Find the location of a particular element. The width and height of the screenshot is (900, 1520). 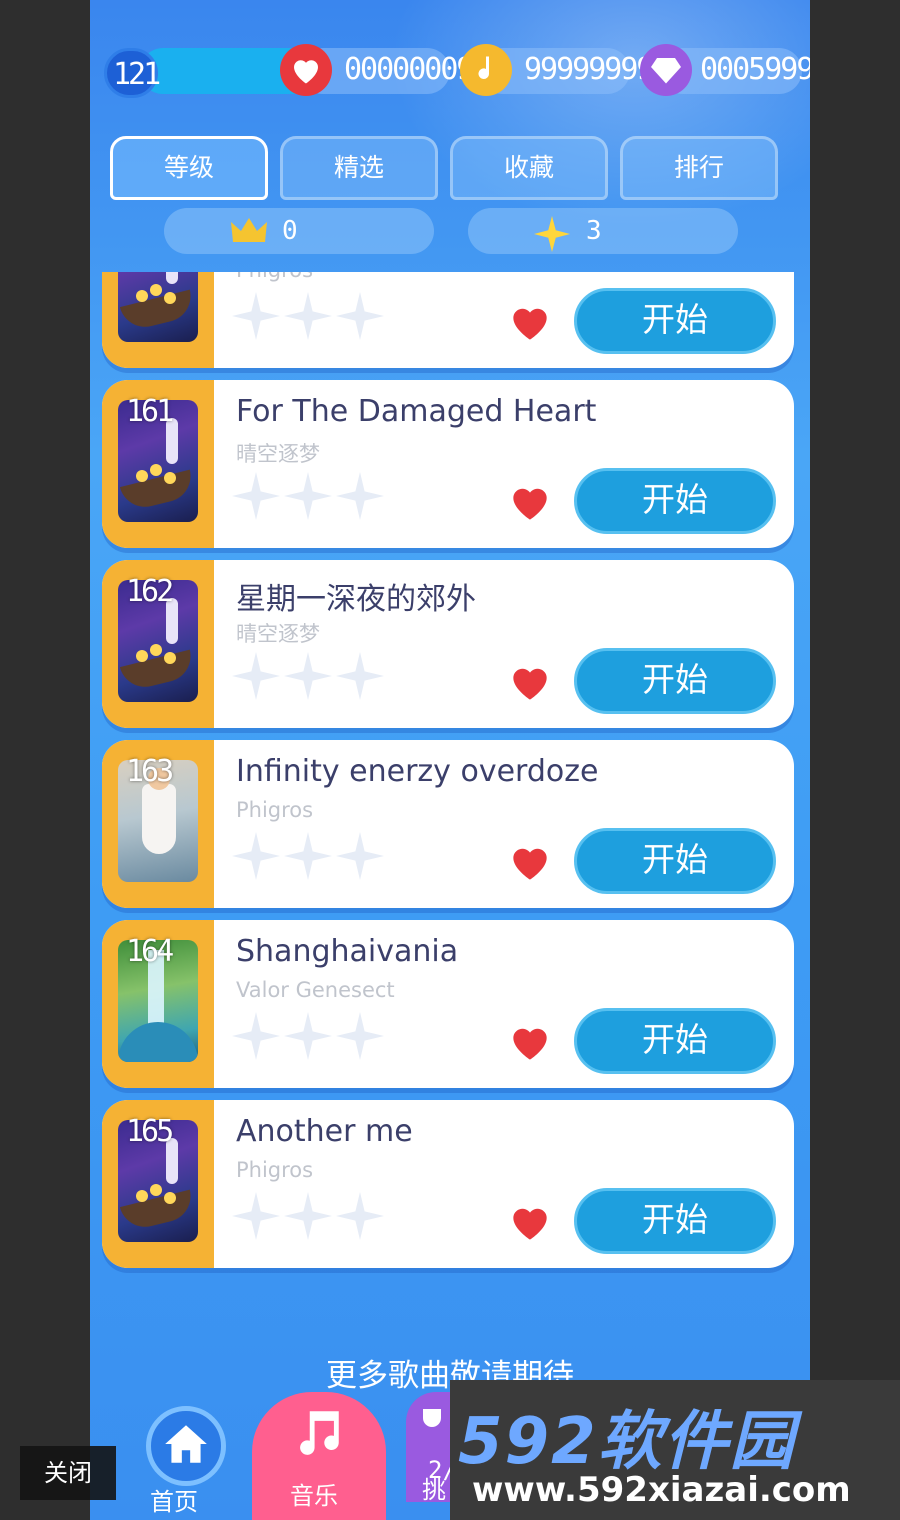

song-title: For The Damaged Heart is located at coordinates (416, 411).